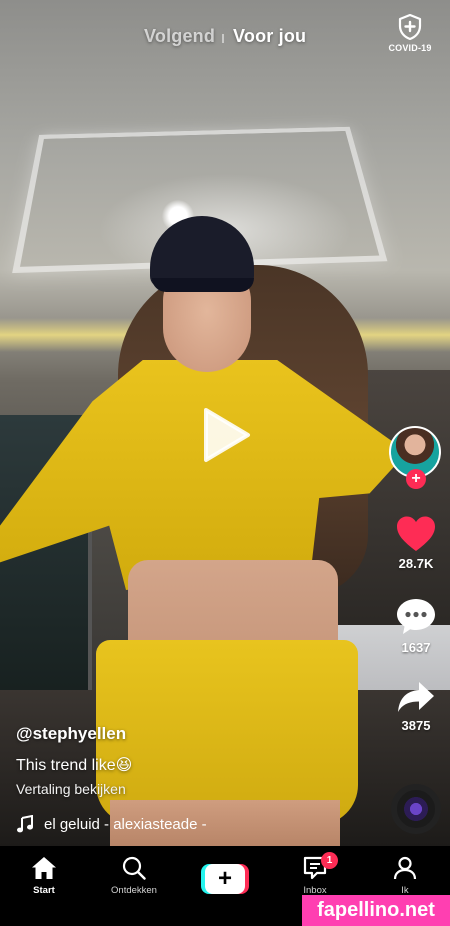 Image resolution: width=450 pixels, height=926 pixels. I want to click on watermark: fapellino.net, so click(376, 910).